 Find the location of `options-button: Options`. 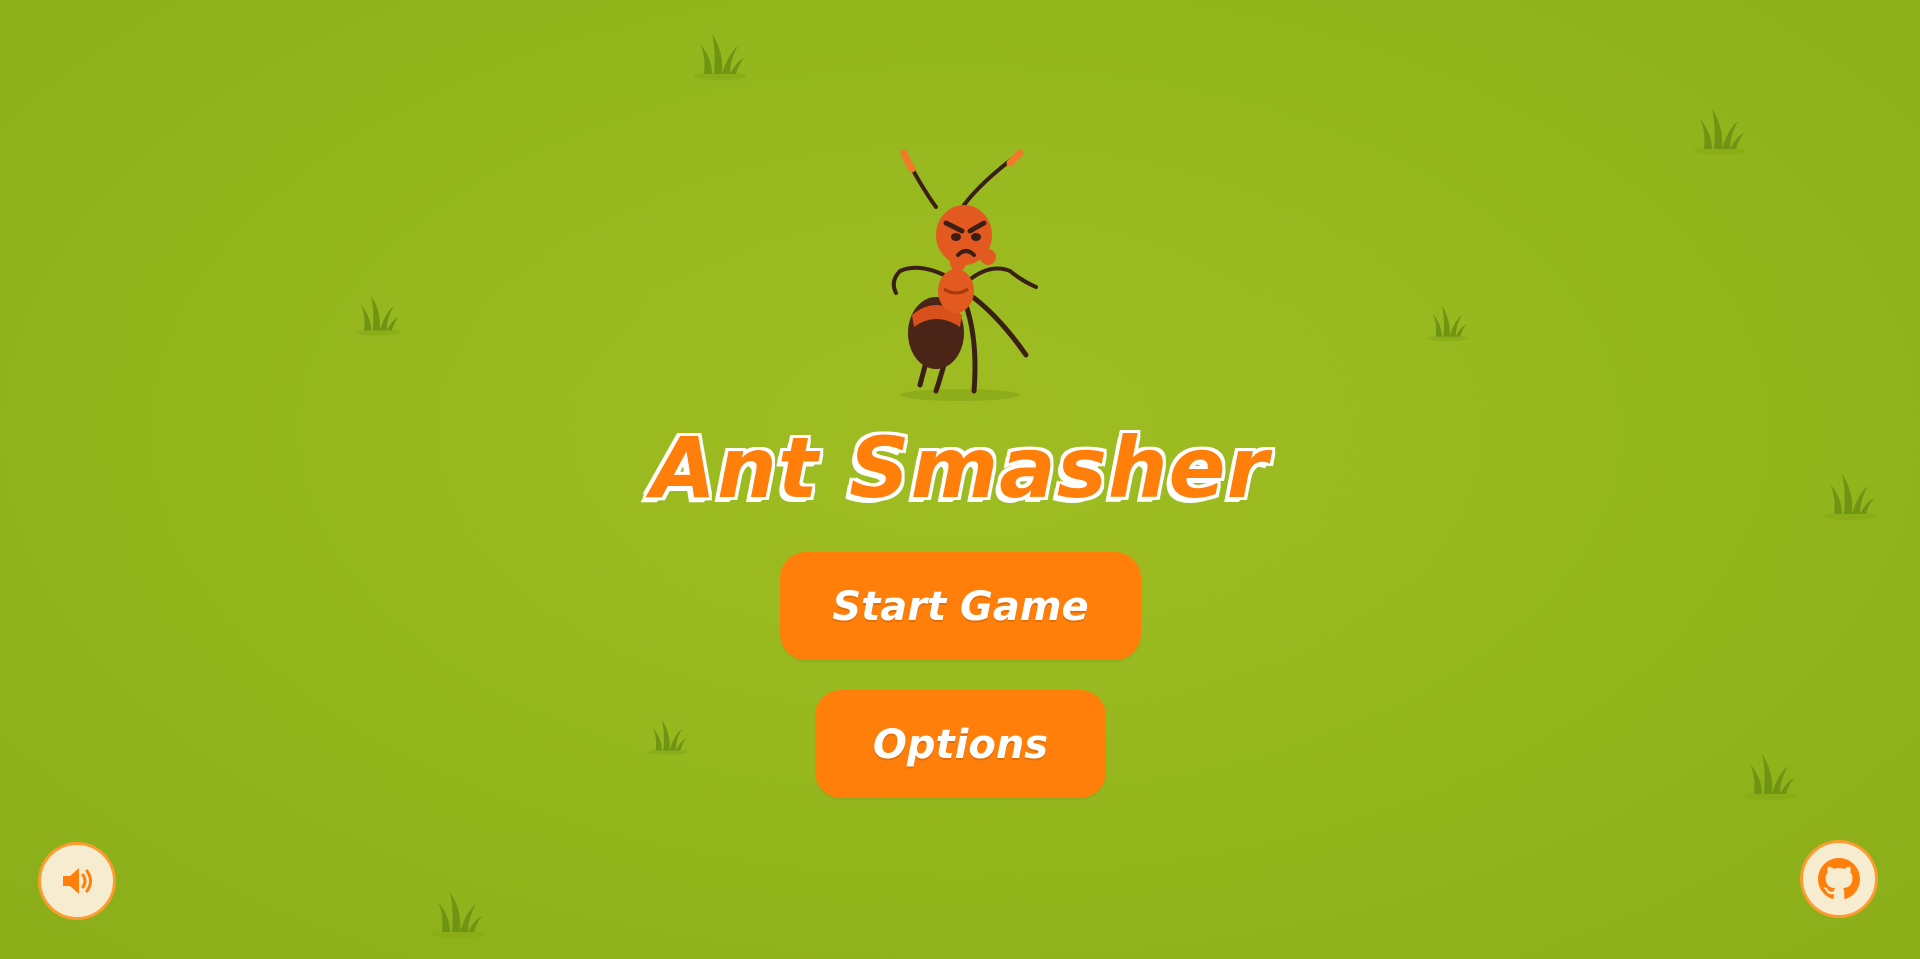

options-button: Options is located at coordinates (960, 744).